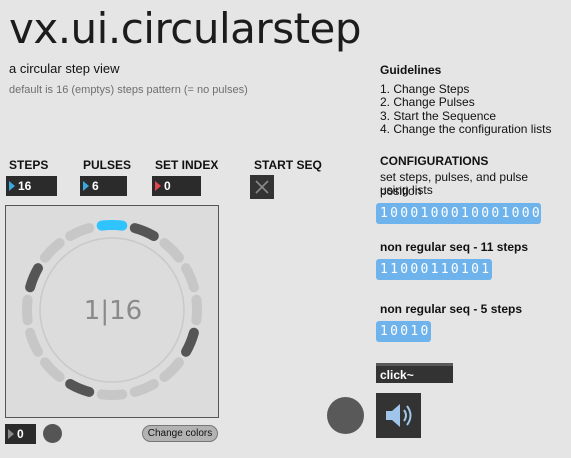 Image resolution: width=571 pixels, height=458 pixels. What do you see at coordinates (29, 165) in the screenshot?
I see `steps-label: STEPS` at bounding box center [29, 165].